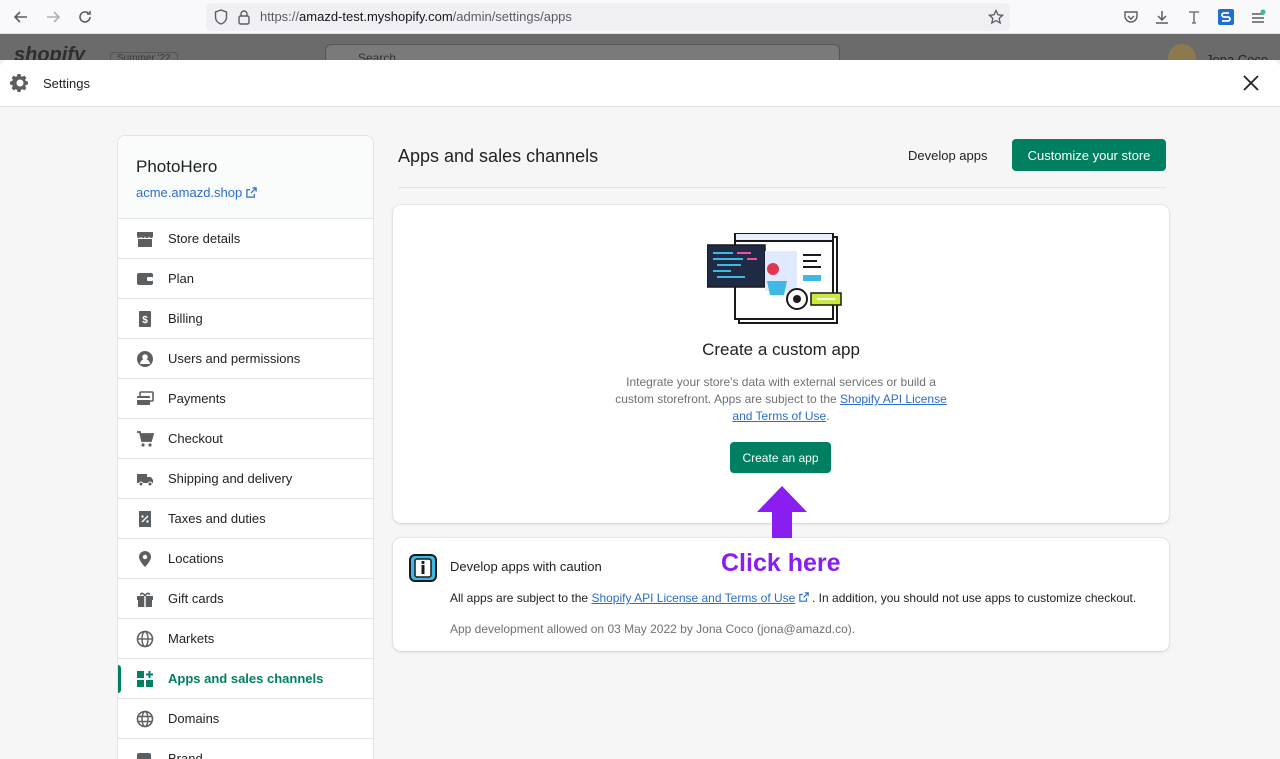 The height and width of the screenshot is (759, 1280). What do you see at coordinates (245, 559) in the screenshot?
I see `sidebar-item-locations: Locations` at bounding box center [245, 559].